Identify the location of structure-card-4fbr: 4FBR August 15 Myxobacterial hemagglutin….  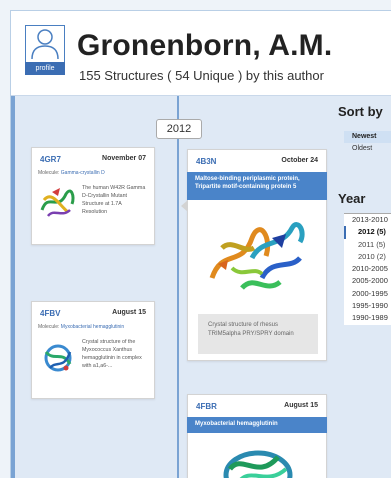
(257, 436).